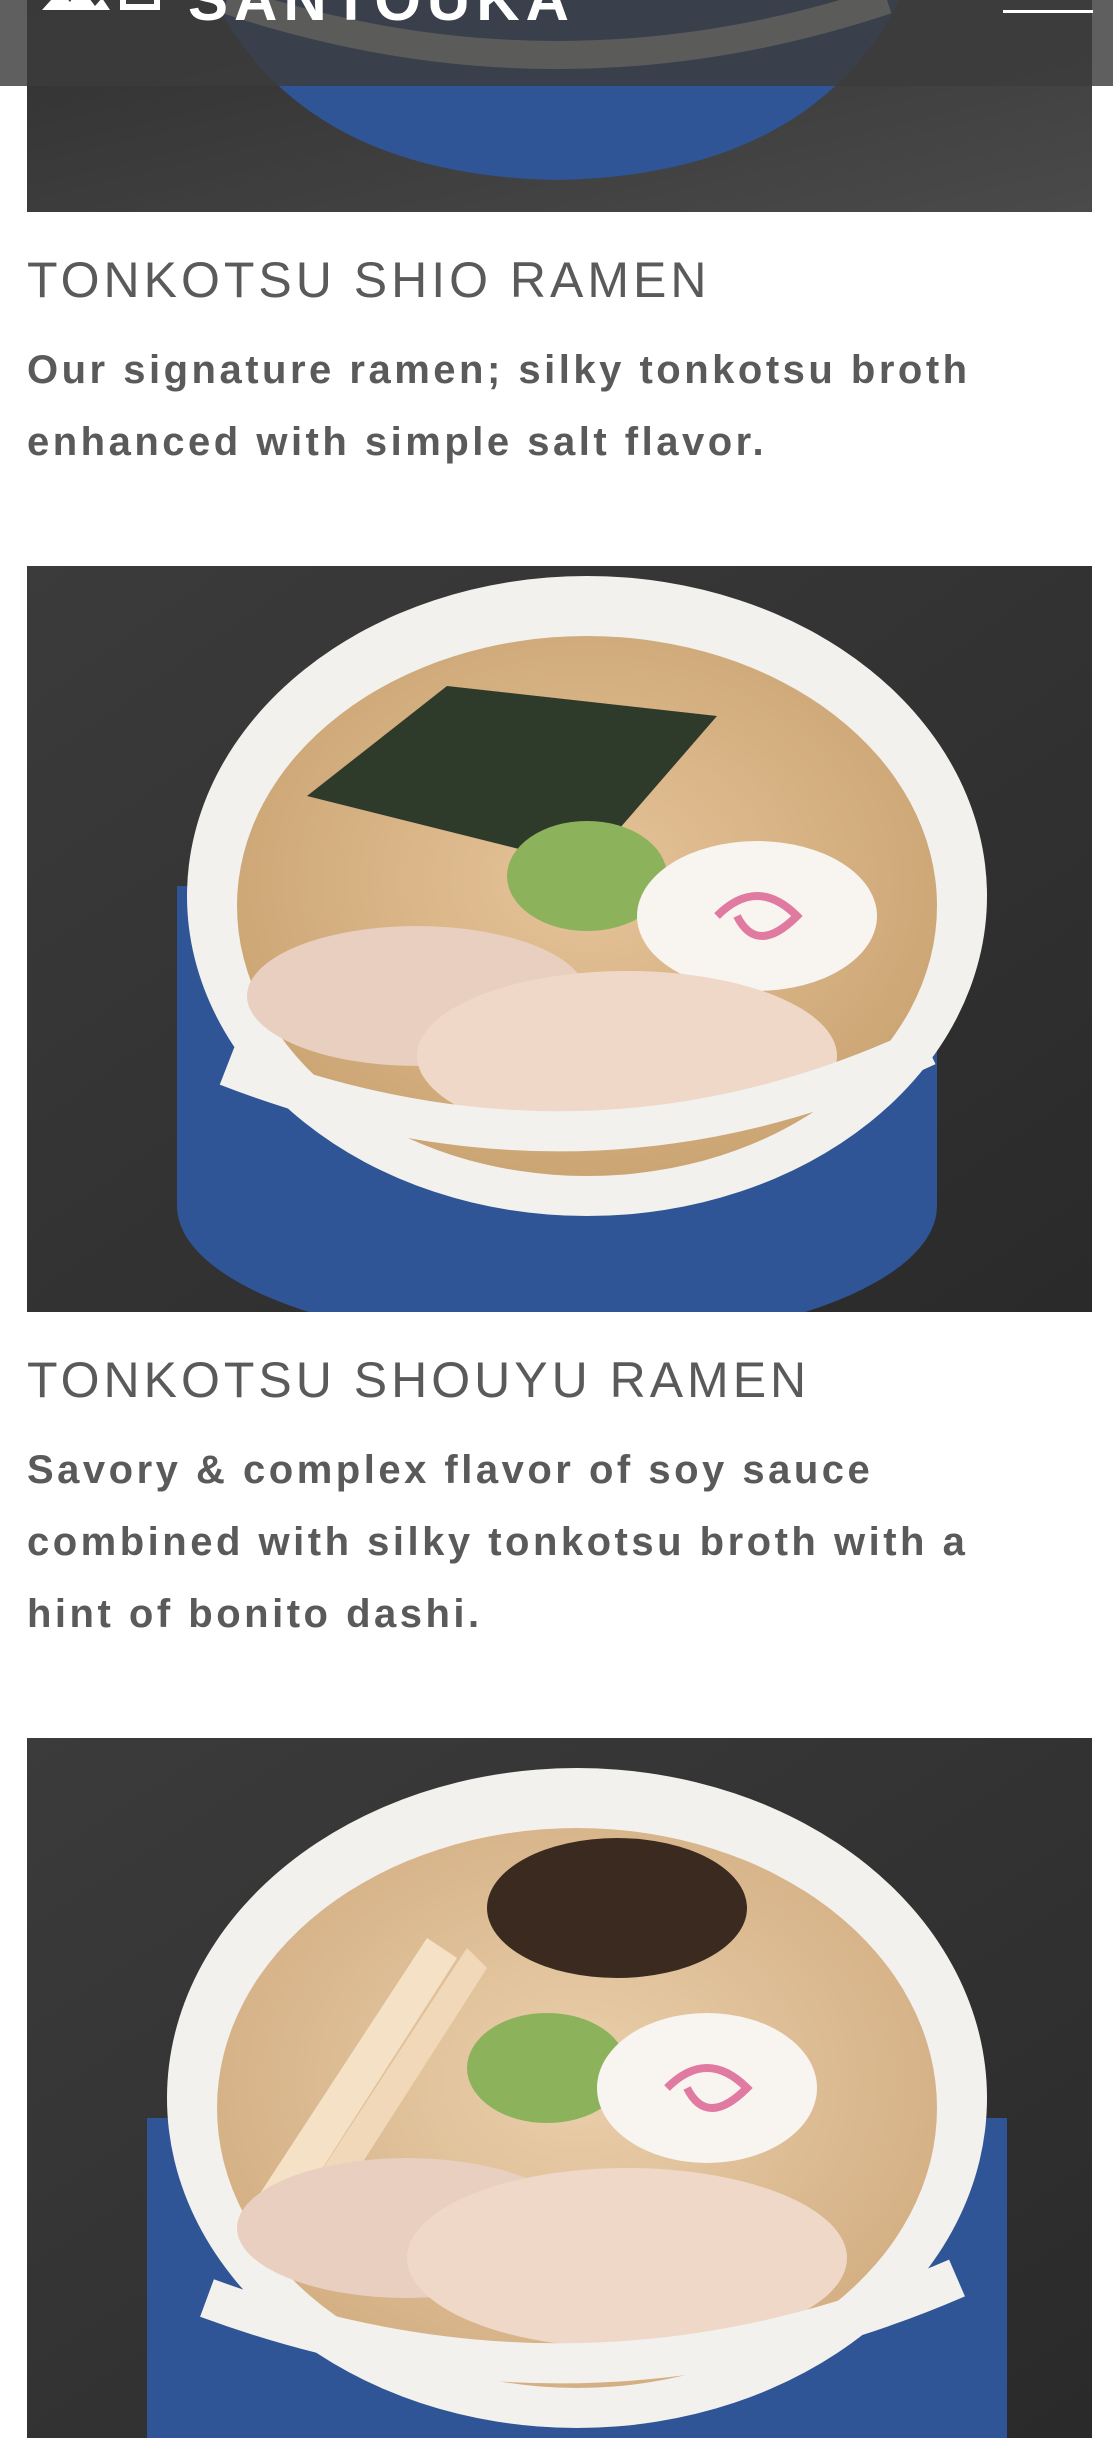 The image size is (1113, 2438). Describe the element at coordinates (1048, 11) in the screenshot. I see `hamburger-menu-icon` at that location.